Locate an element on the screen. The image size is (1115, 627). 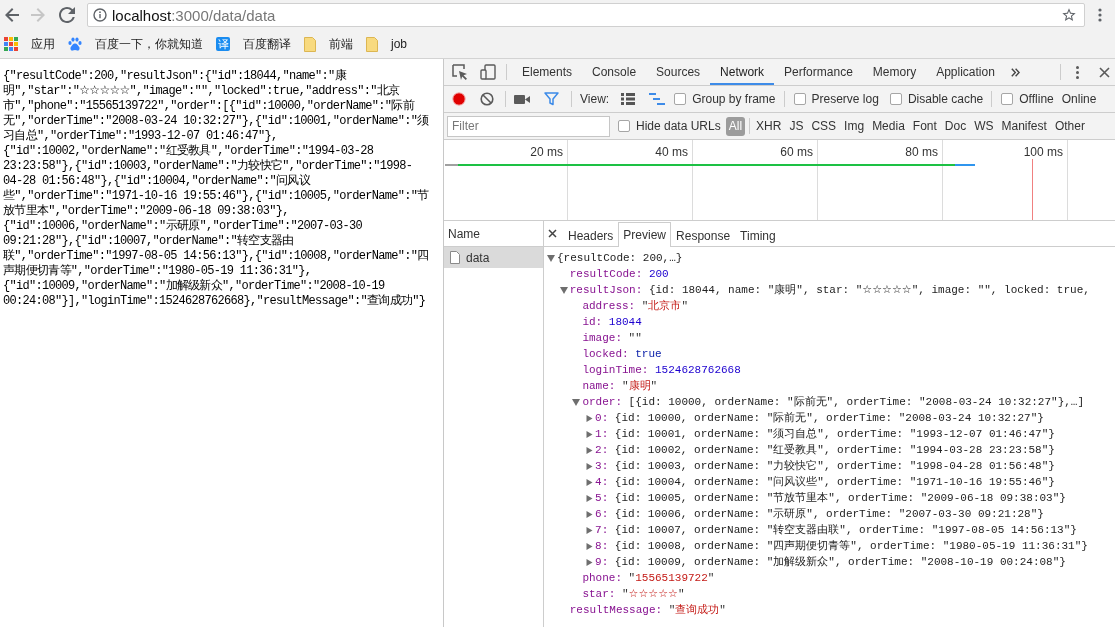
property-key: 9: is located at coordinates (602, 562).